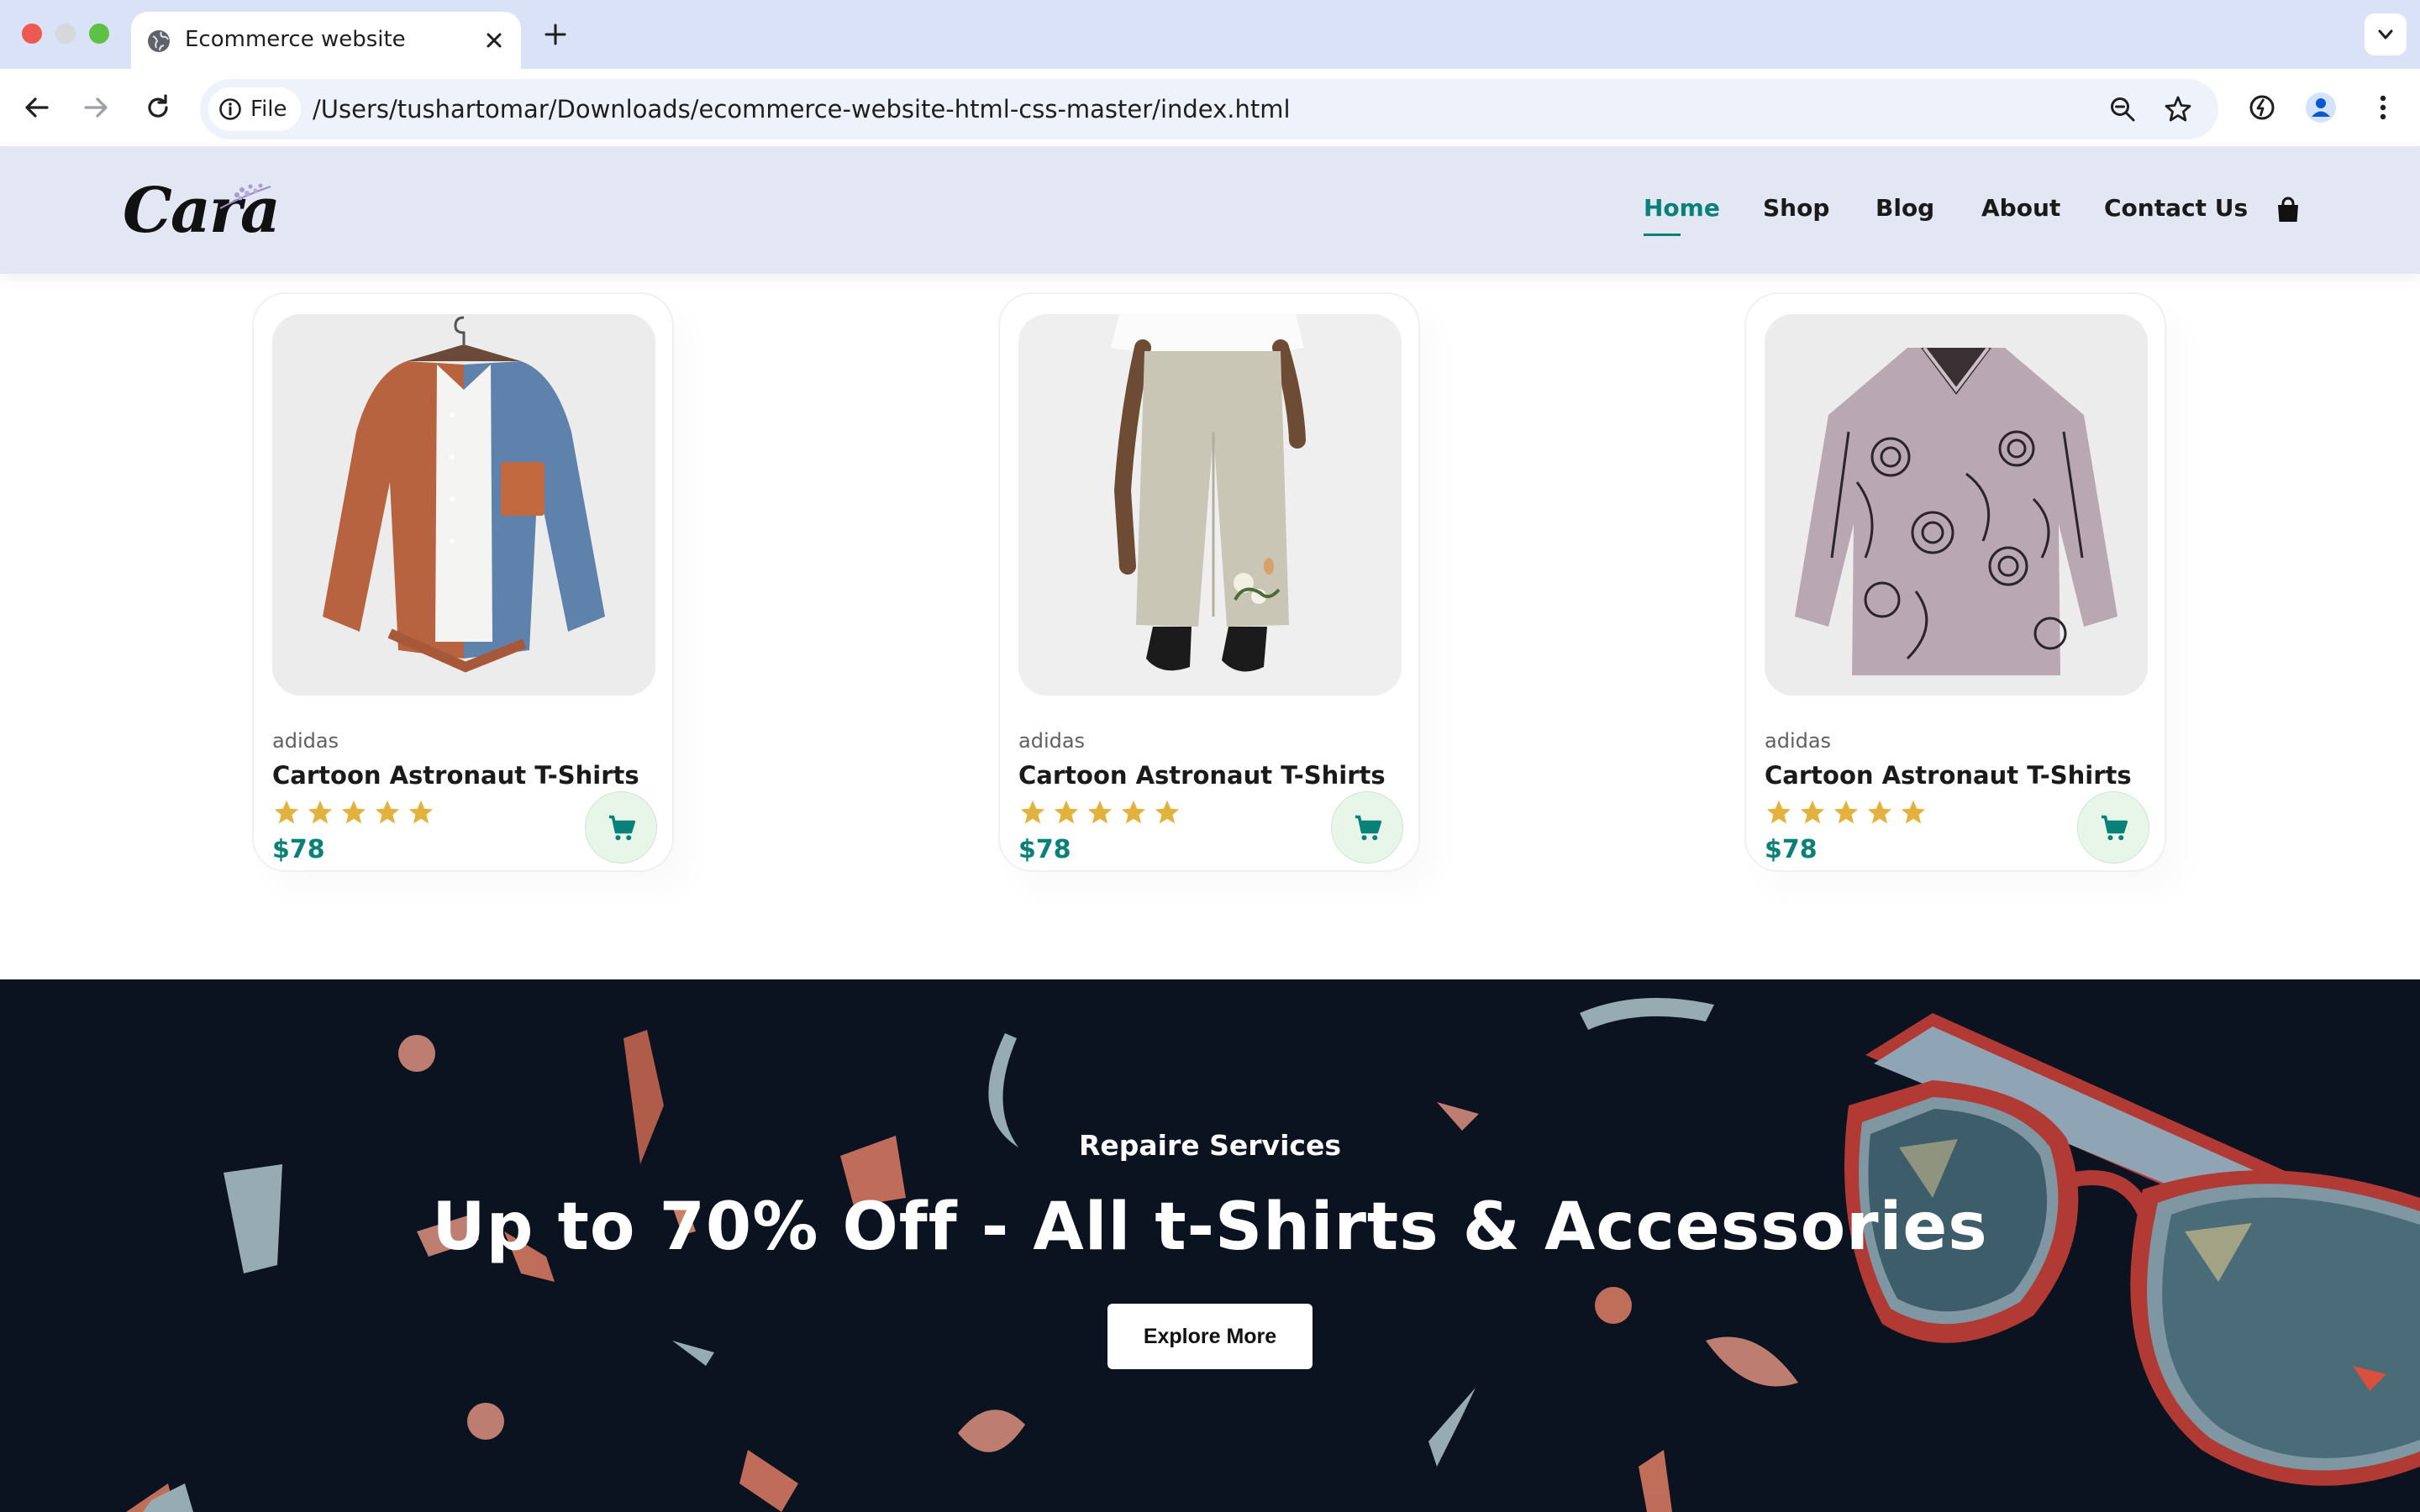  I want to click on nav-contact-us: Contact Us, so click(2176, 208).